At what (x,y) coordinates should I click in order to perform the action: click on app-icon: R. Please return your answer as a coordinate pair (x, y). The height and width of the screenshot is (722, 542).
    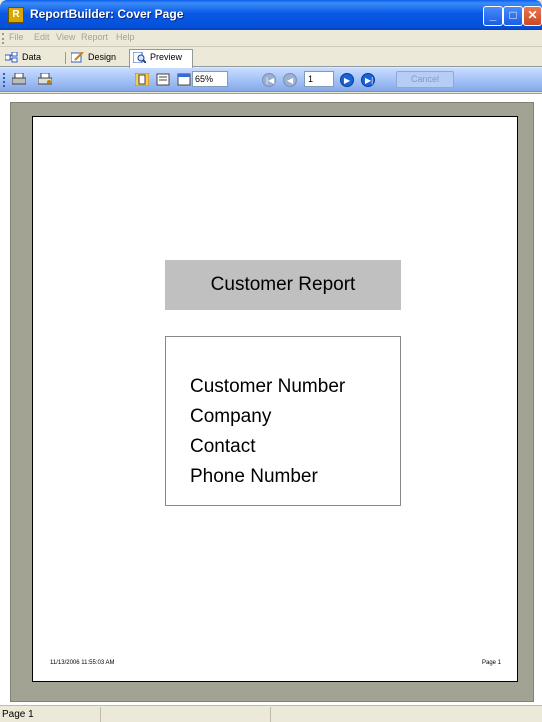
    Looking at the image, I should click on (16, 15).